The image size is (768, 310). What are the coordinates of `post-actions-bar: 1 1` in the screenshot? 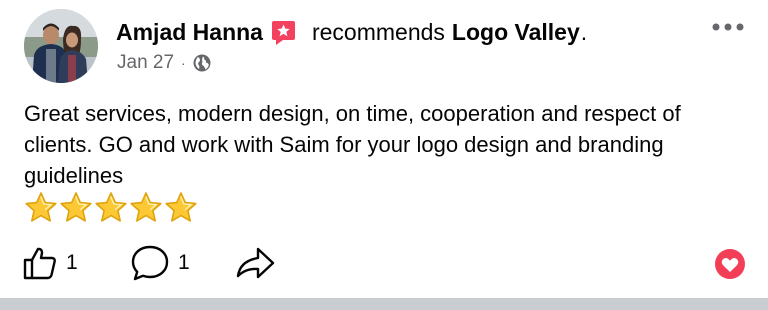 It's located at (392, 263).